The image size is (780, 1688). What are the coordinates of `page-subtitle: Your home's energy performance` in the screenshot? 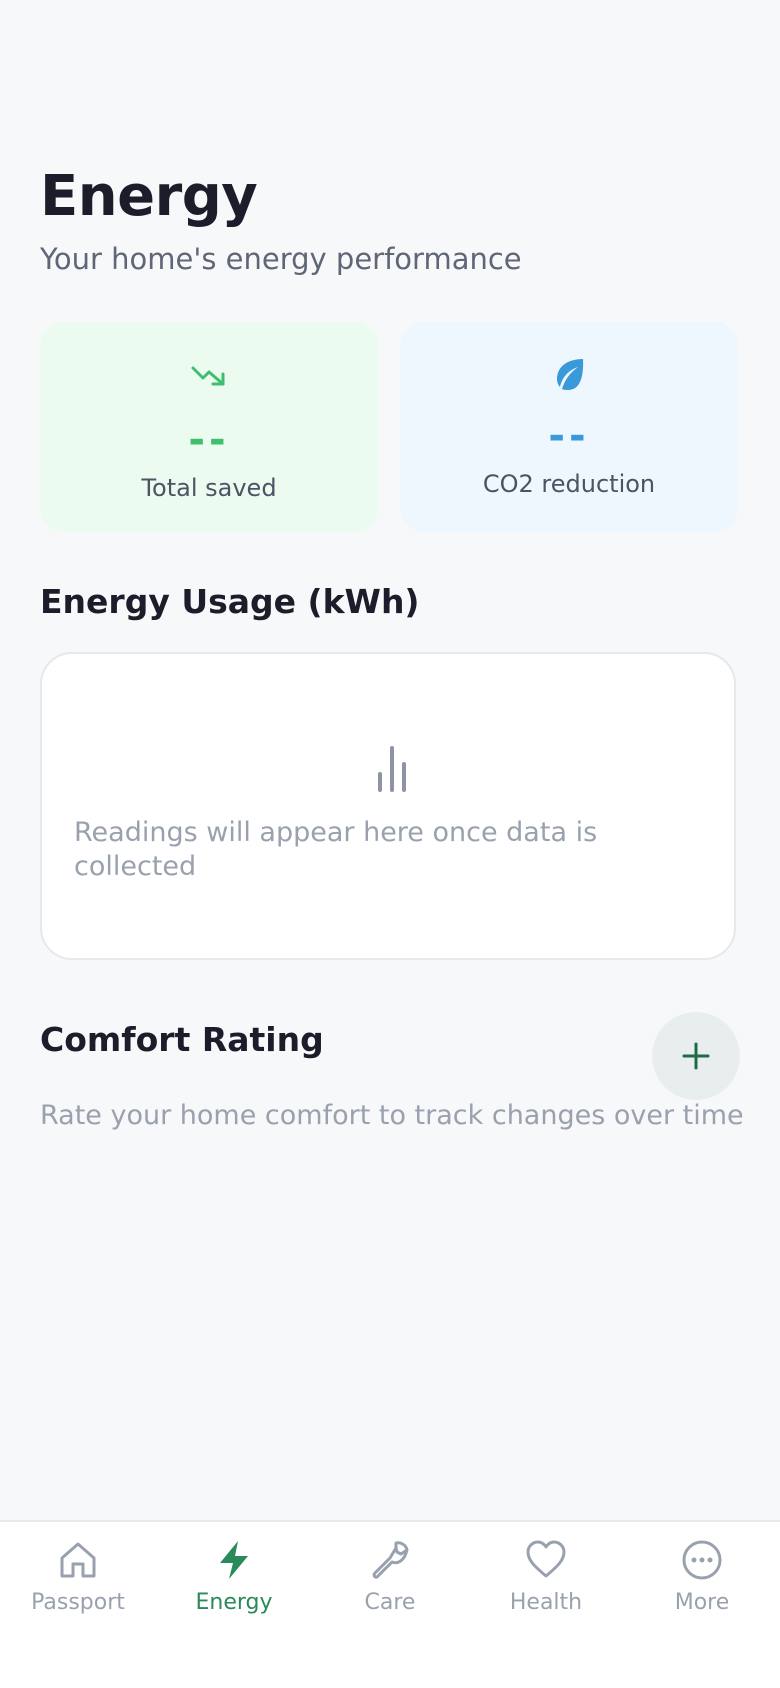 It's located at (281, 259).